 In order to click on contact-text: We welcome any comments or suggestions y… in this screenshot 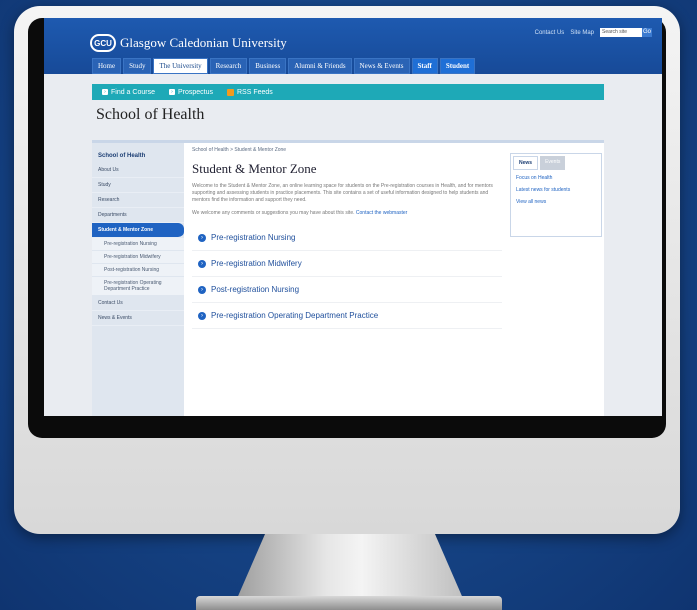, I will do `click(273, 213)`.